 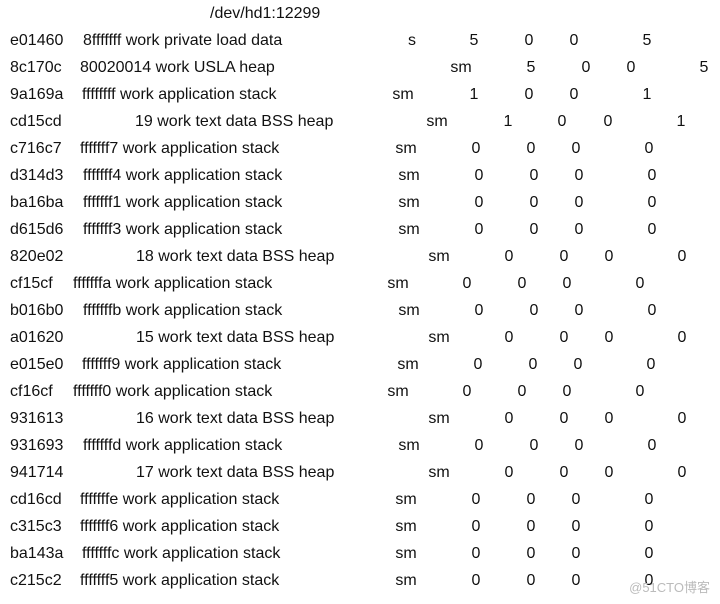 What do you see at coordinates (36, 580) in the screenshot?
I see `segment-id: c215c2` at bounding box center [36, 580].